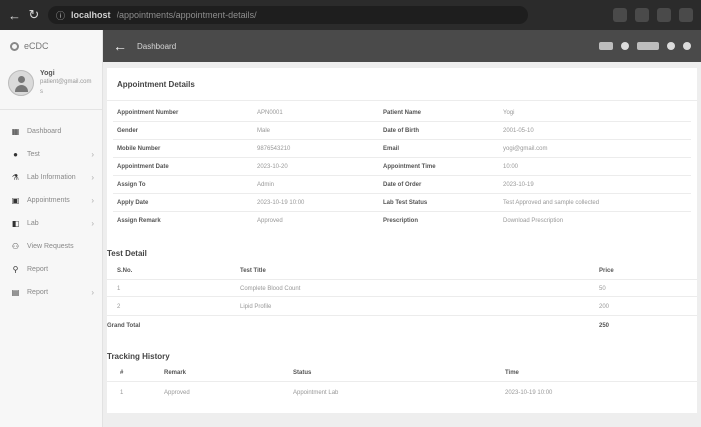 This screenshot has height=427, width=701. What do you see at coordinates (51, 154) in the screenshot?
I see `sidebar-item-test: ● Test ›` at bounding box center [51, 154].